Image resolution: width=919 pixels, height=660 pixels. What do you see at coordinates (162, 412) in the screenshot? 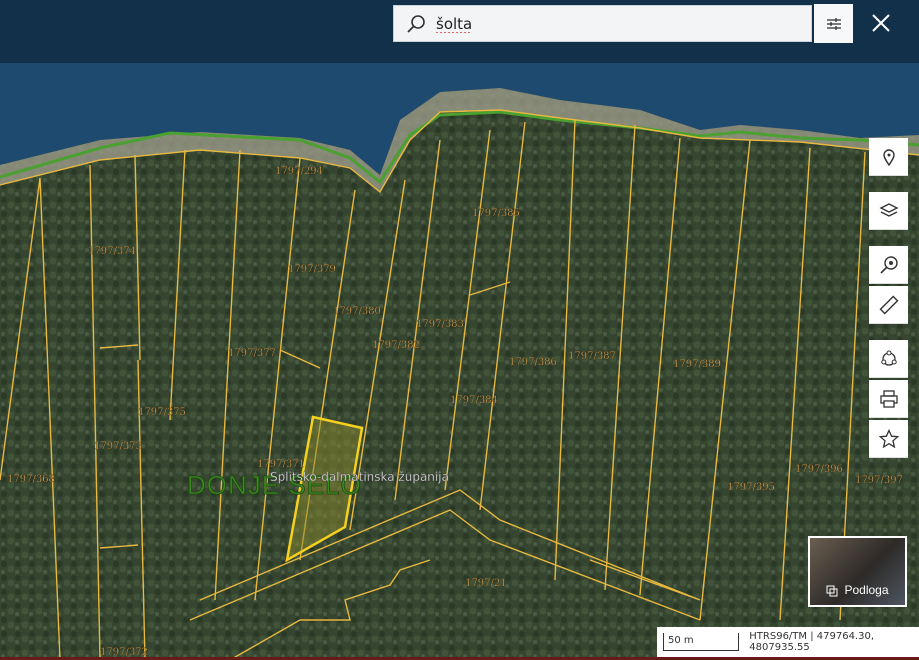
I see `parcel-label: 1797/375` at bounding box center [162, 412].